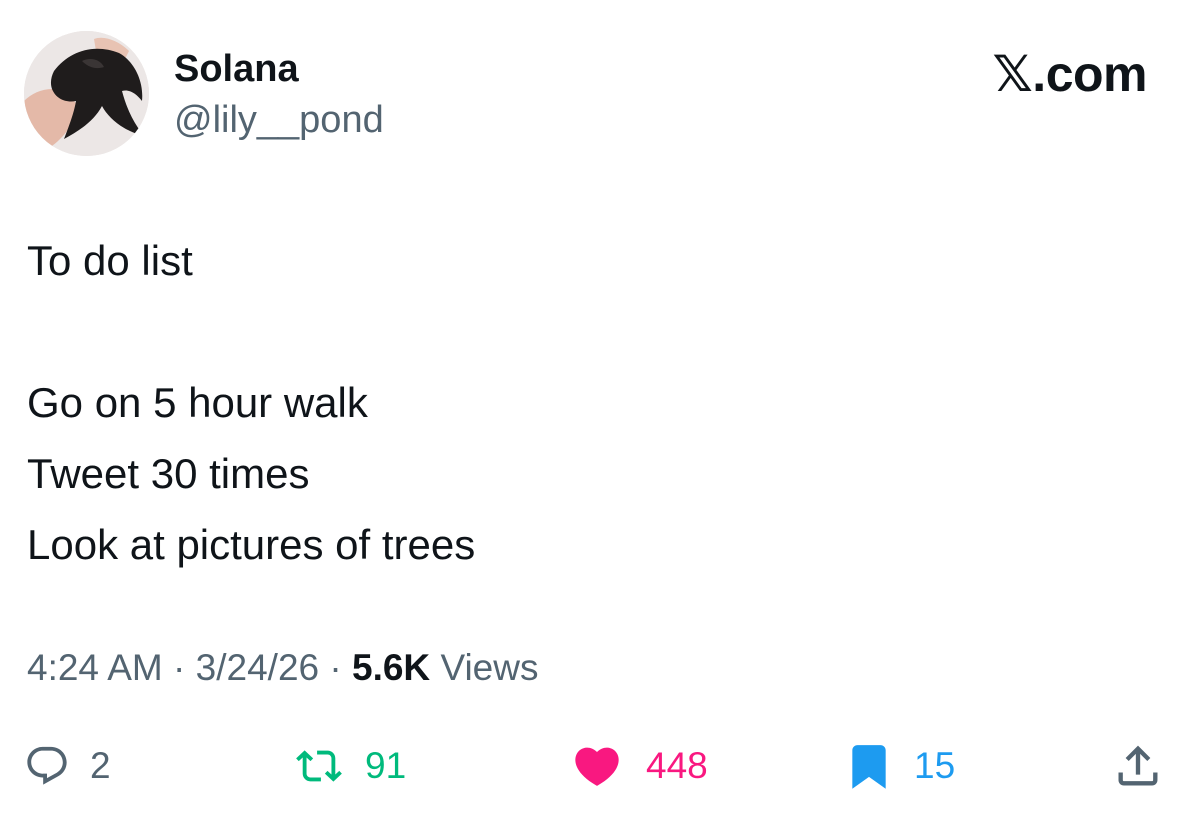  Describe the element at coordinates (236, 69) in the screenshot. I see `author-display-name: Solana` at that location.